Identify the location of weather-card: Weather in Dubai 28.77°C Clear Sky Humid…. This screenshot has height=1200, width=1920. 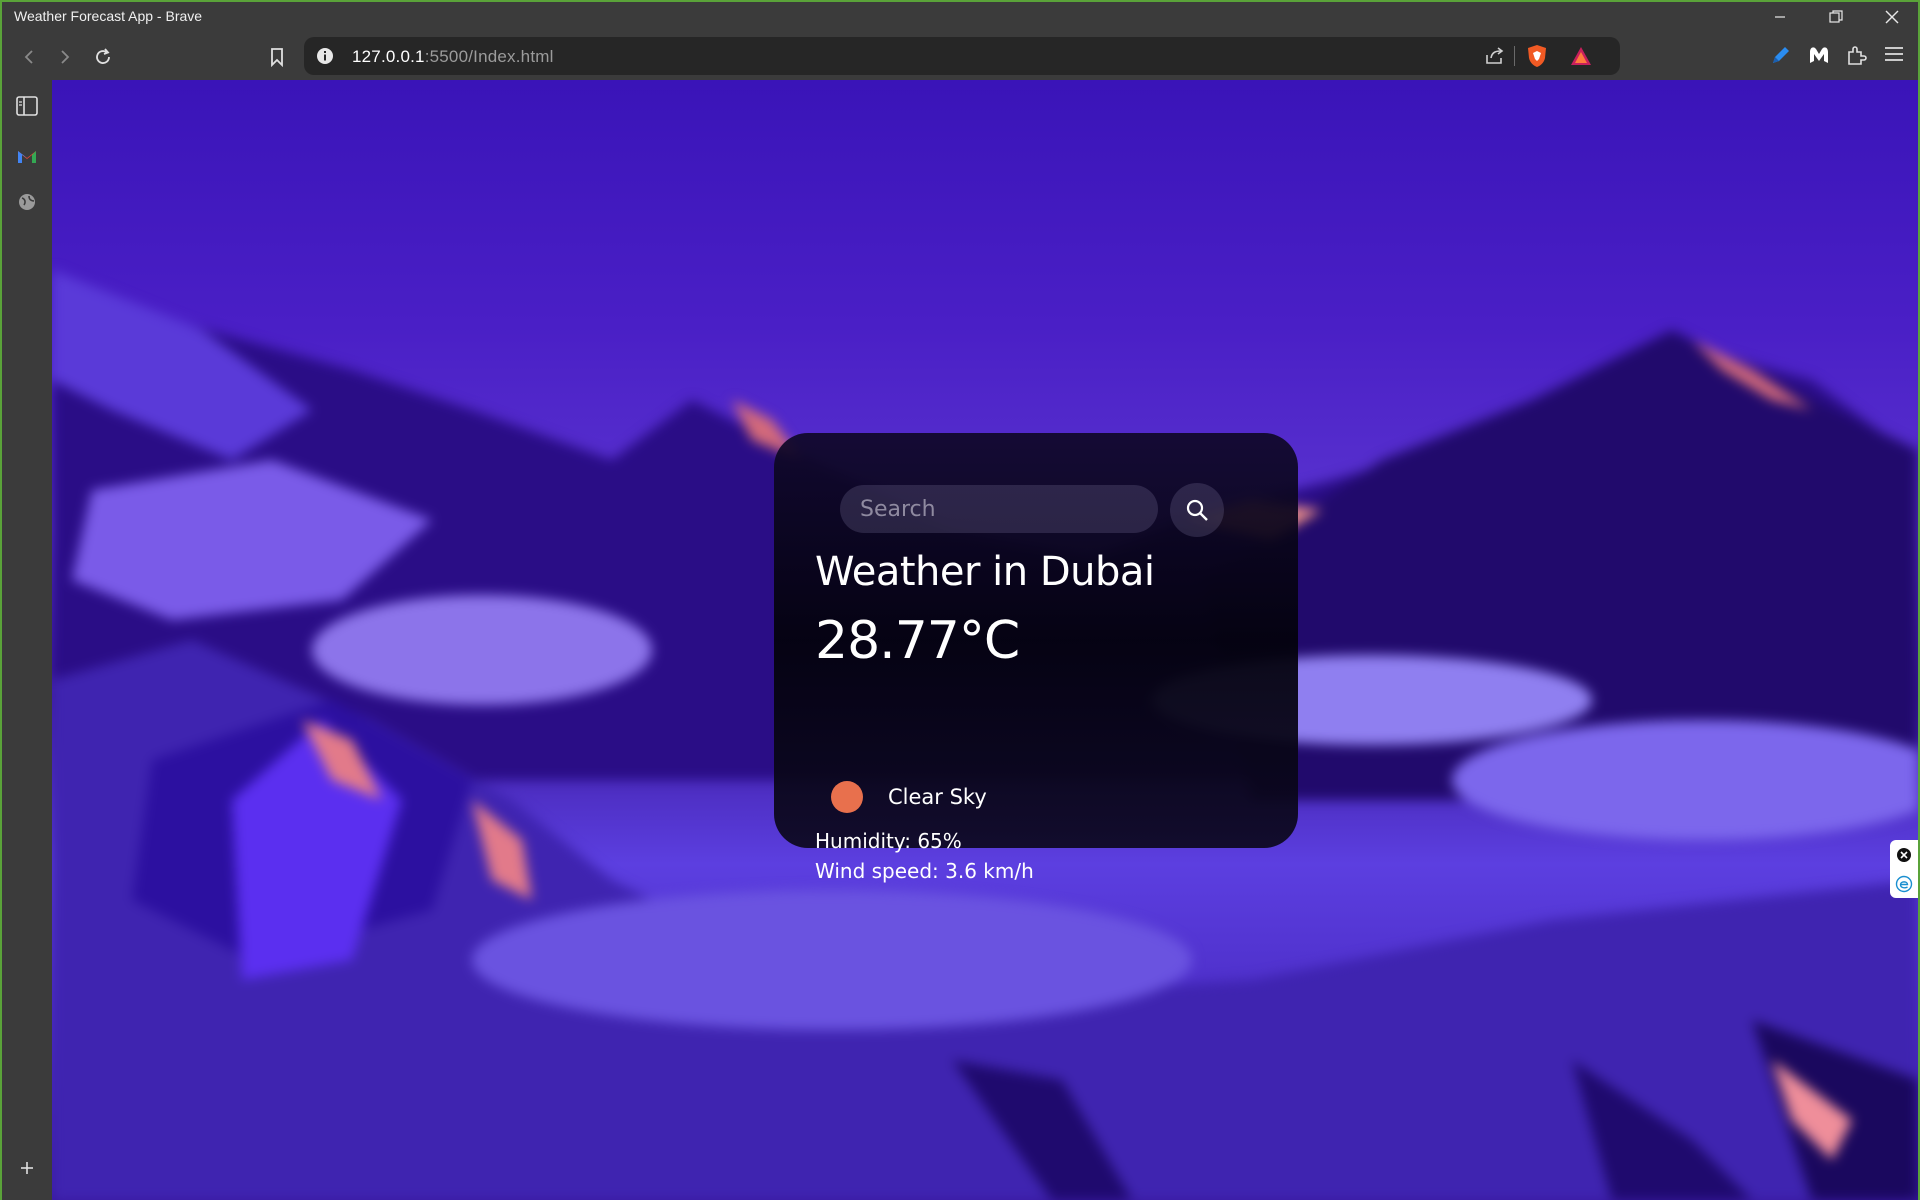
(1036, 658).